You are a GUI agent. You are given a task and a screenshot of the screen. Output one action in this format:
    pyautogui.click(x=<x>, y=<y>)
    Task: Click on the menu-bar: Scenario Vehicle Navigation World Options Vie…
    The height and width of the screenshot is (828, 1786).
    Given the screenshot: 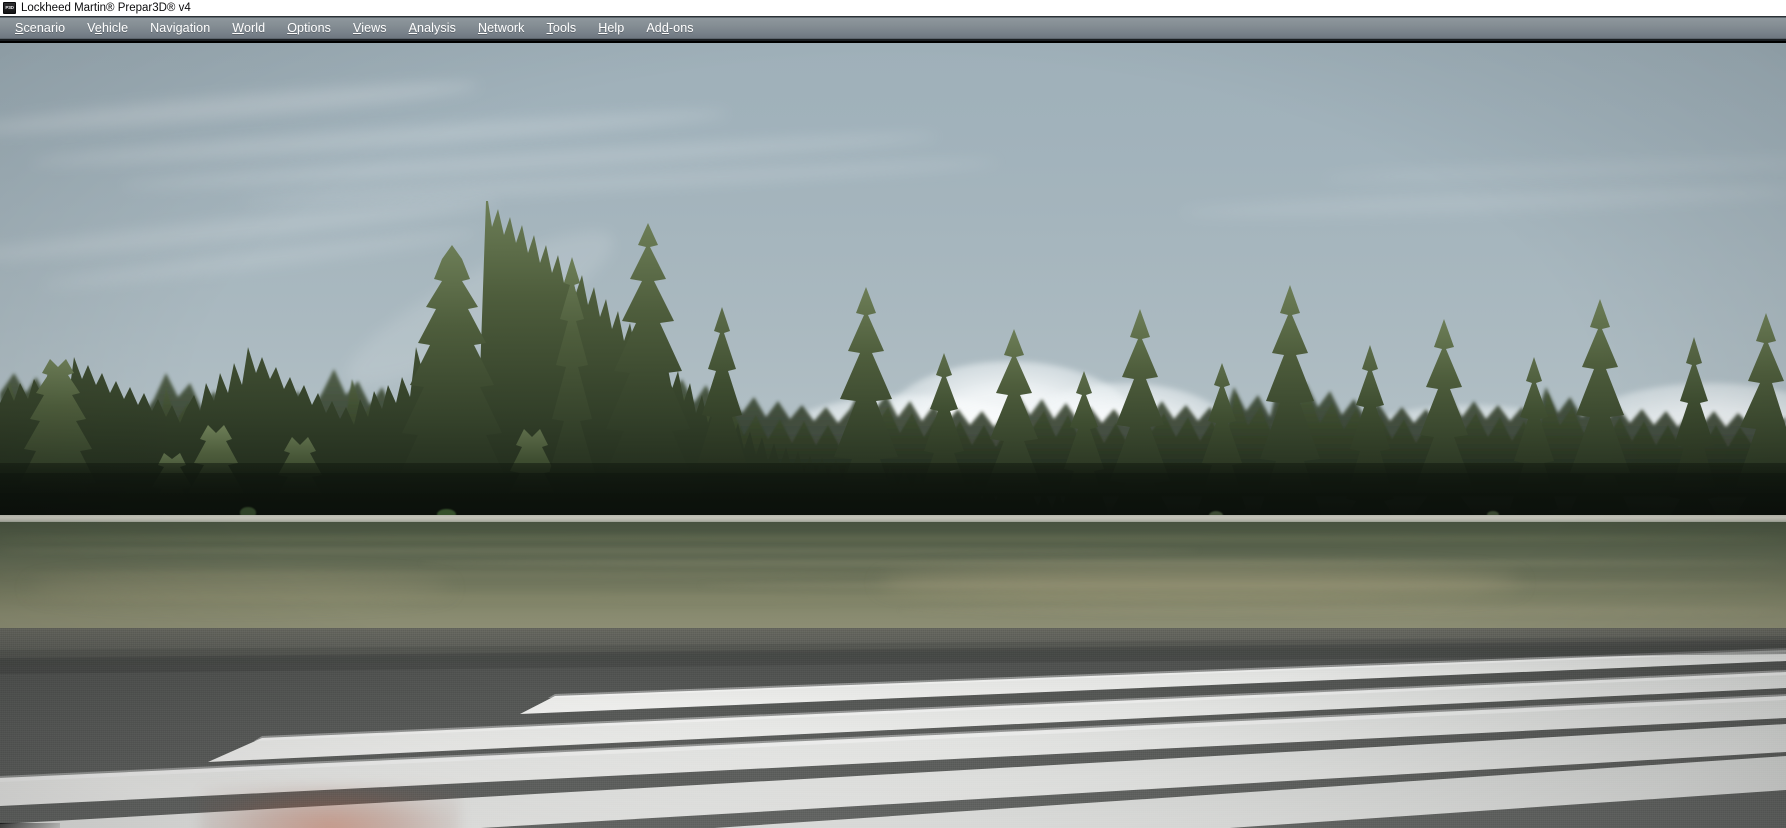 What is the action you would take?
    pyautogui.click(x=893, y=29)
    